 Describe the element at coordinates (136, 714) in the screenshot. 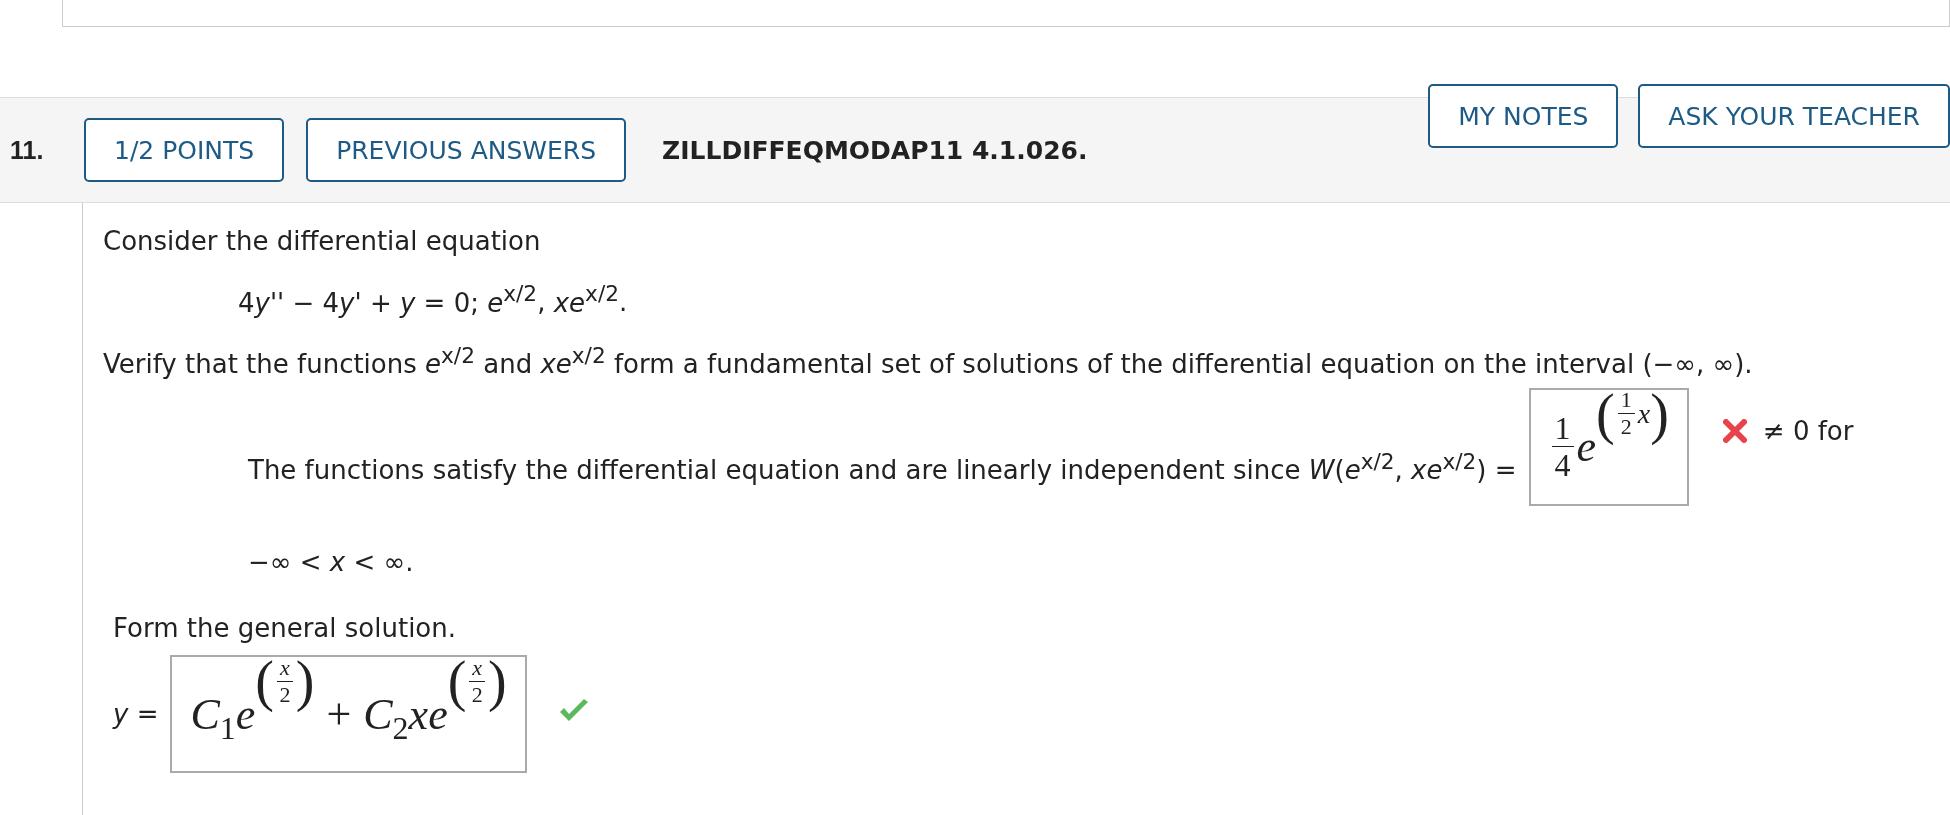

I see `lhs-text: y =` at that location.